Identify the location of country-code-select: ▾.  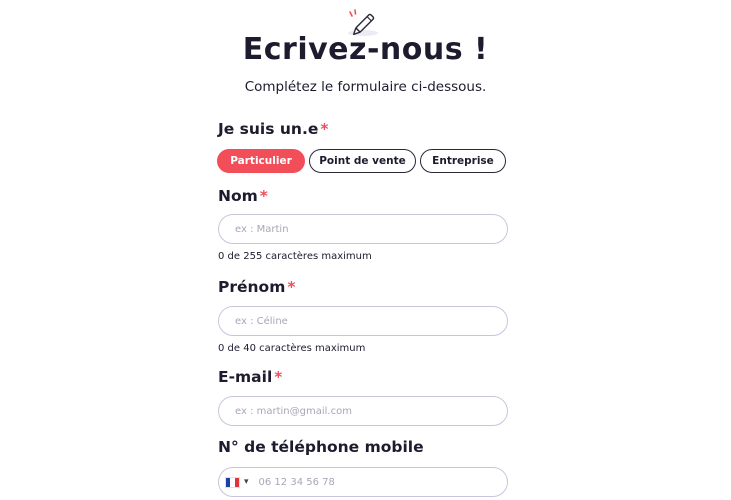
(237, 482).